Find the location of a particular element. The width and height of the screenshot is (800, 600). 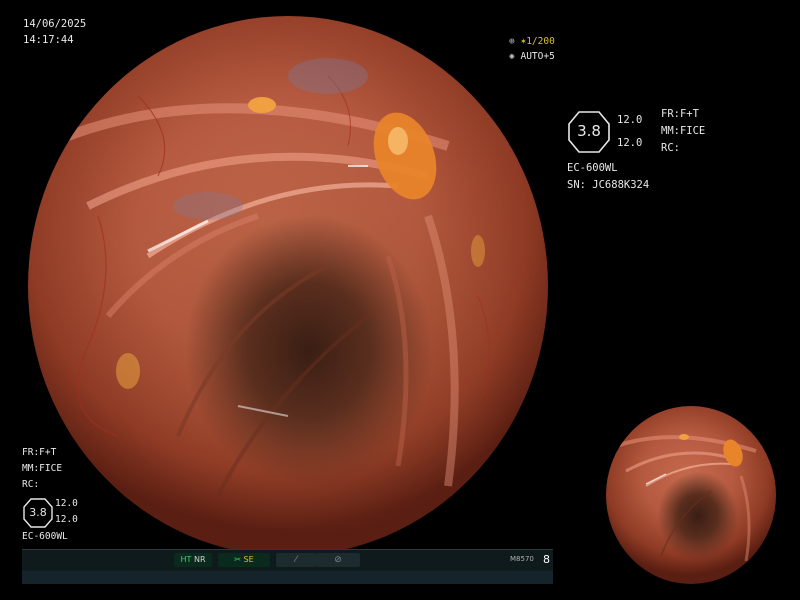

fr-label-lower: FR:F+T is located at coordinates (39, 452).